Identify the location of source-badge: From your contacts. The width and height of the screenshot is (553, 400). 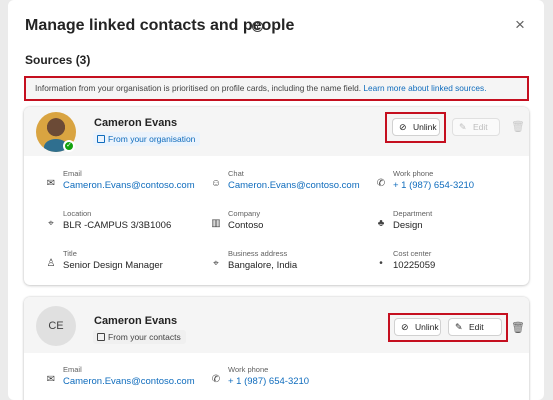
(139, 337).